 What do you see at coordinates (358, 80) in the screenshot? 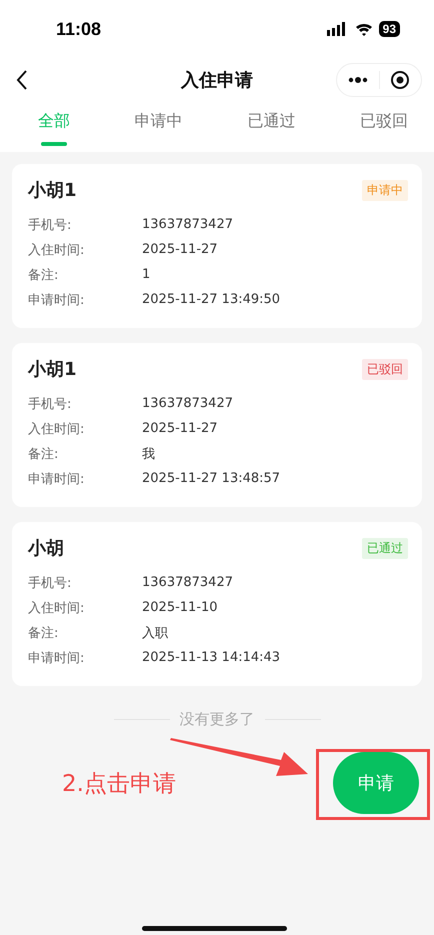
I see `more-icon` at bounding box center [358, 80].